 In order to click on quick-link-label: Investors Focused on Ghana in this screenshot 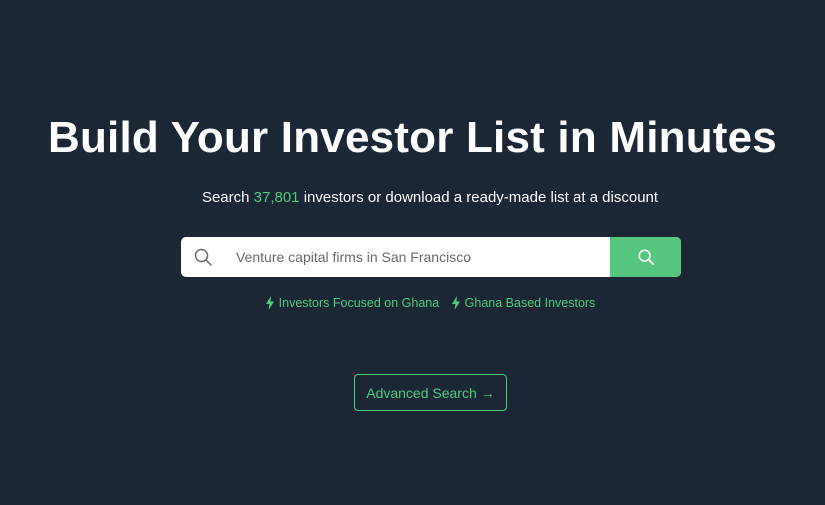, I will do `click(359, 303)`.